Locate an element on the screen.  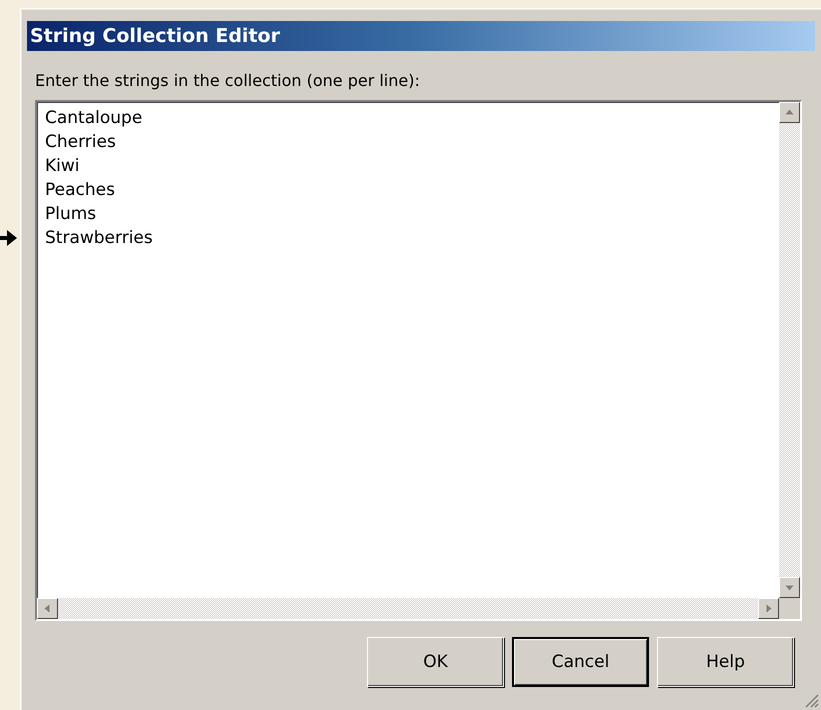
arrow-icon is located at coordinates (9, 238).